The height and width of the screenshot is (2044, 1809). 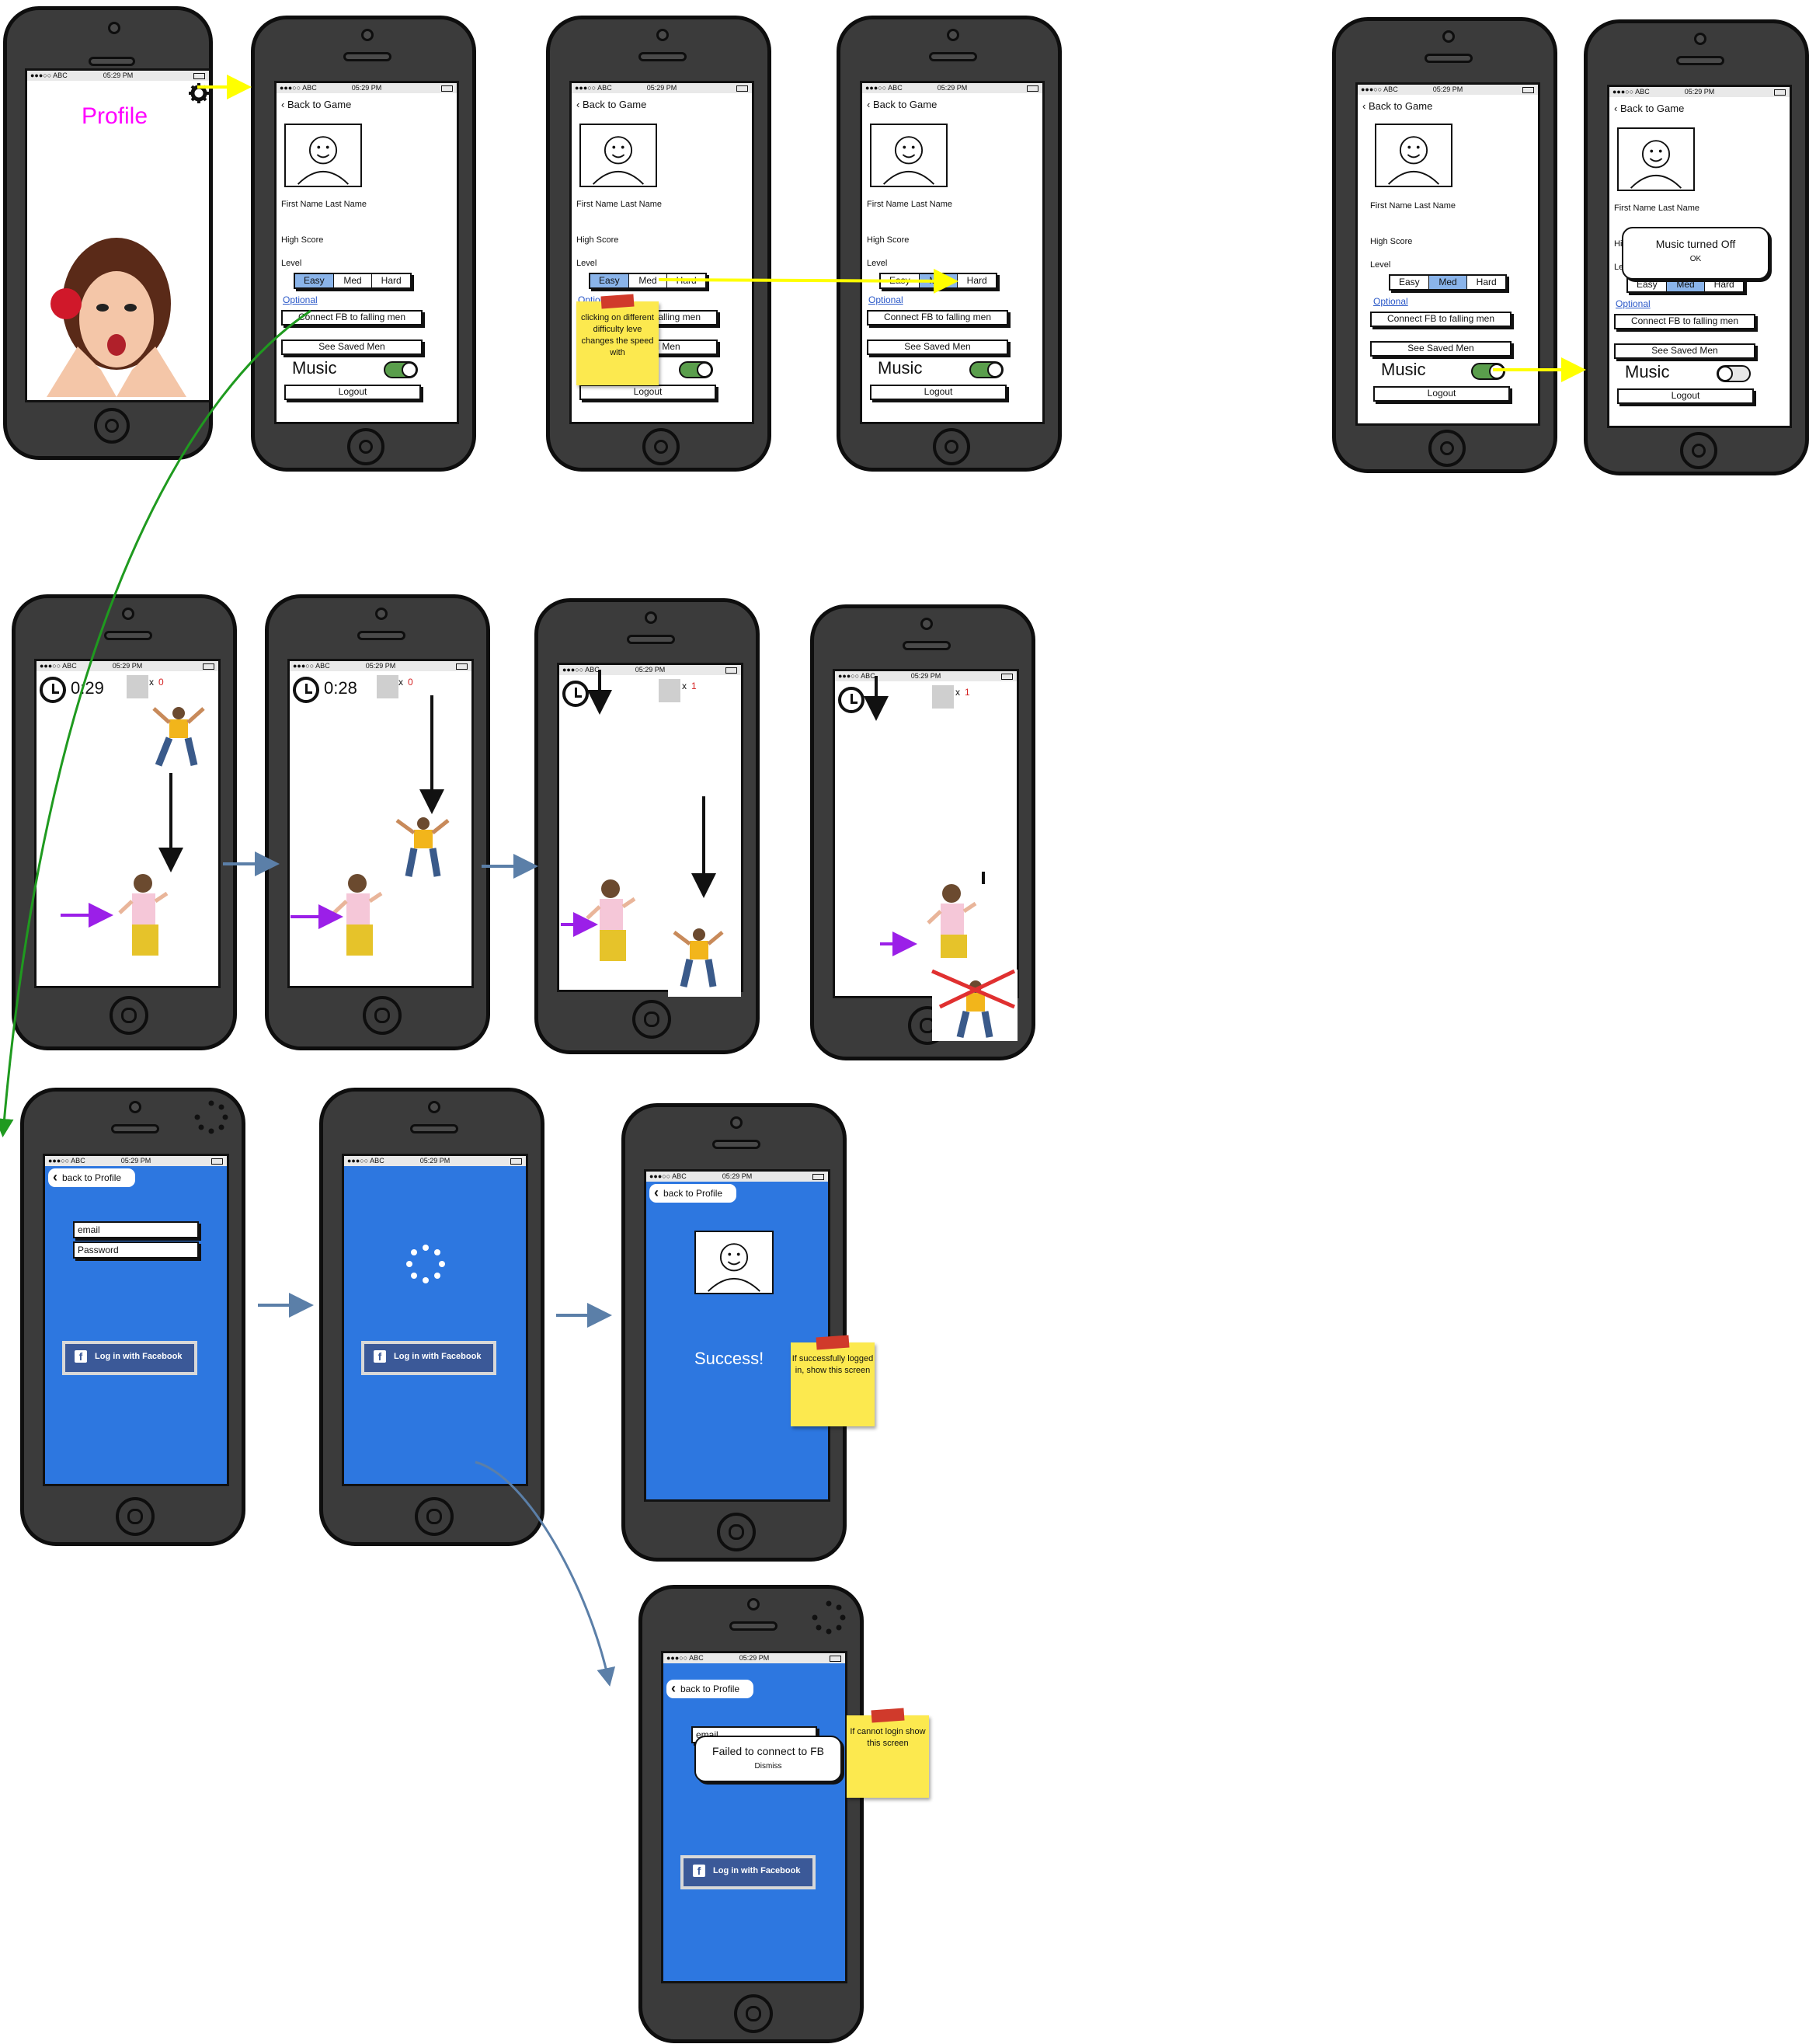 What do you see at coordinates (808, 281) in the screenshot?
I see `flow-arrow-yellow` at bounding box center [808, 281].